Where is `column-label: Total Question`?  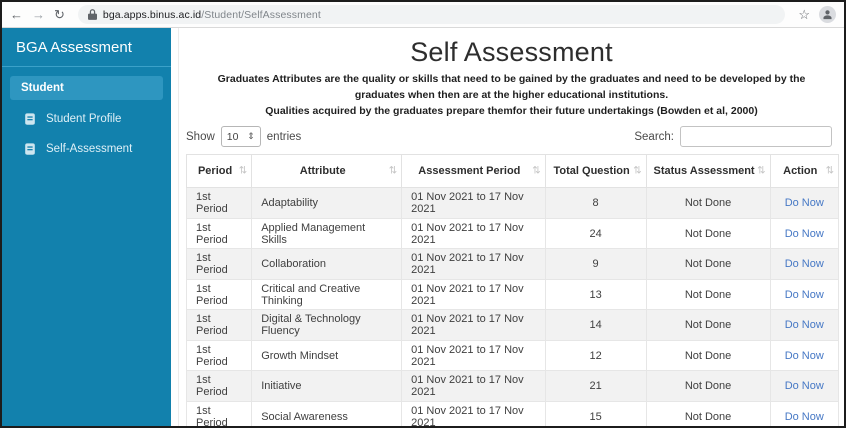
column-label: Total Question is located at coordinates (591, 171).